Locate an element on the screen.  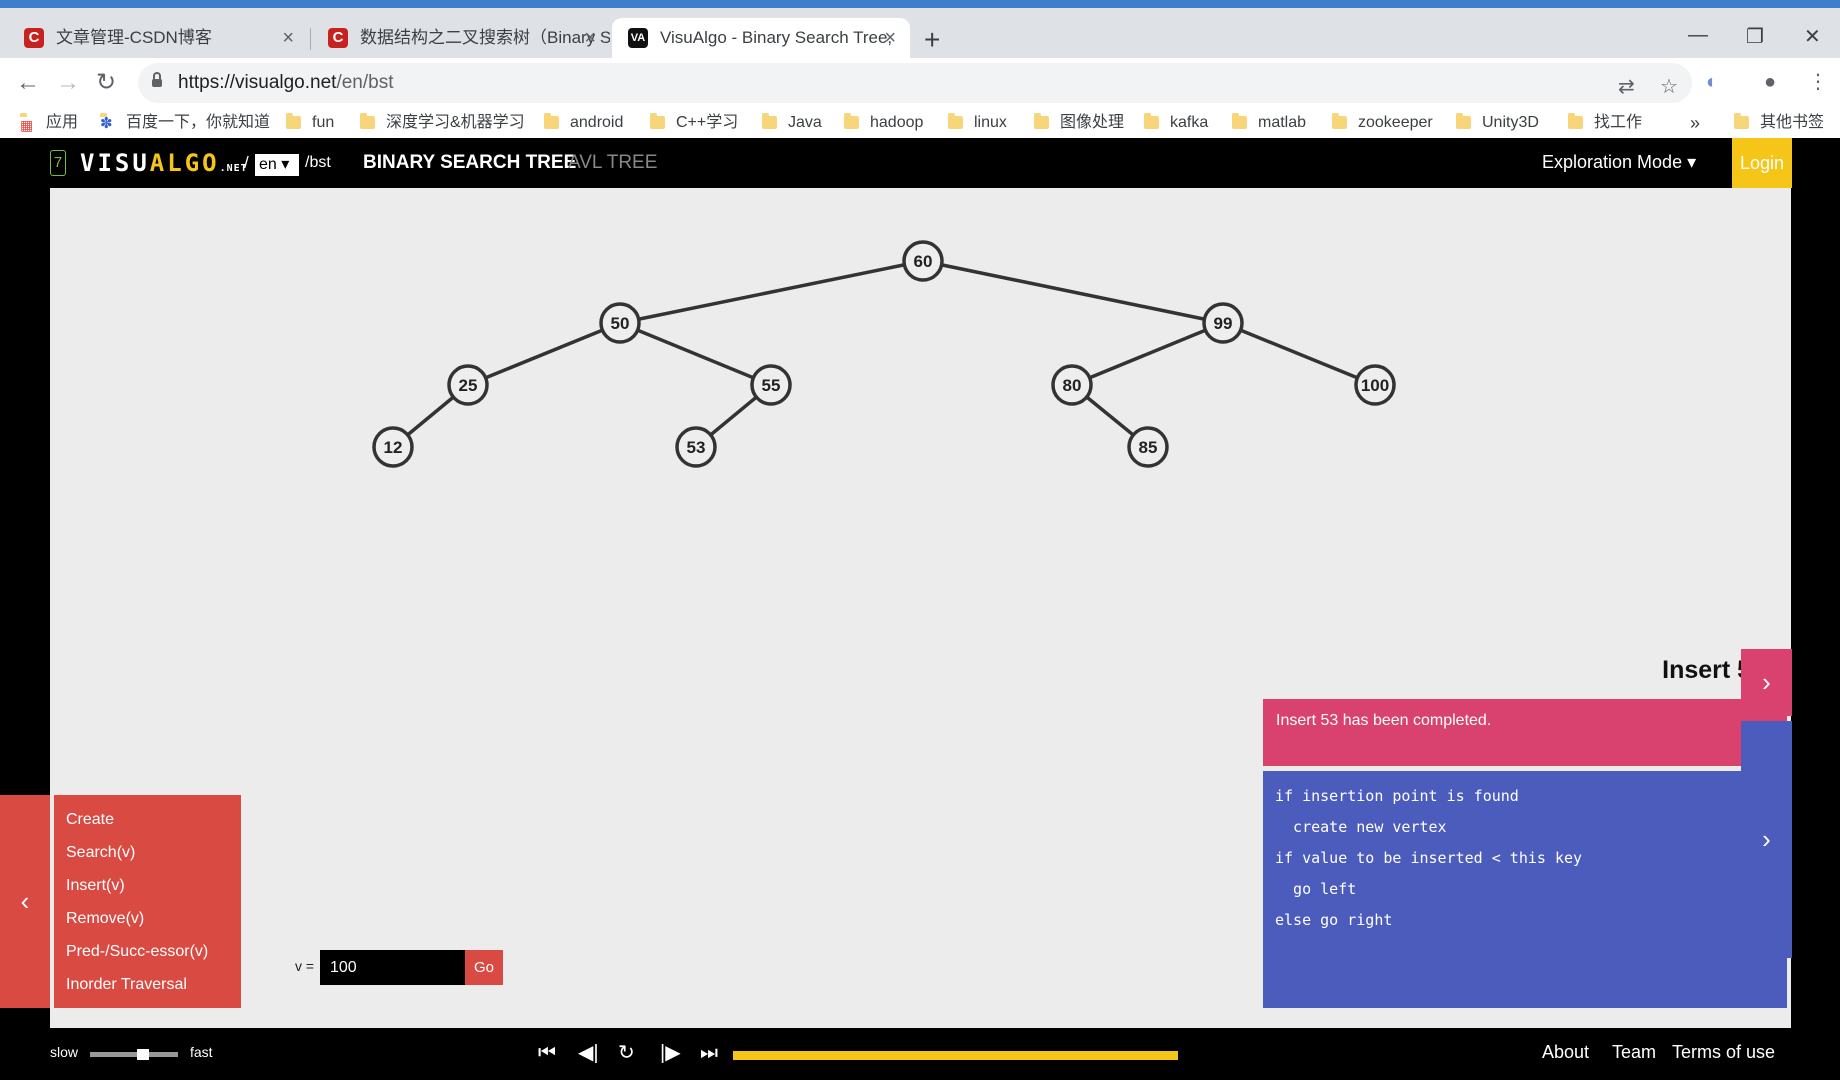
tab-title: 文章管理-CSDN博客 is located at coordinates (134, 37).